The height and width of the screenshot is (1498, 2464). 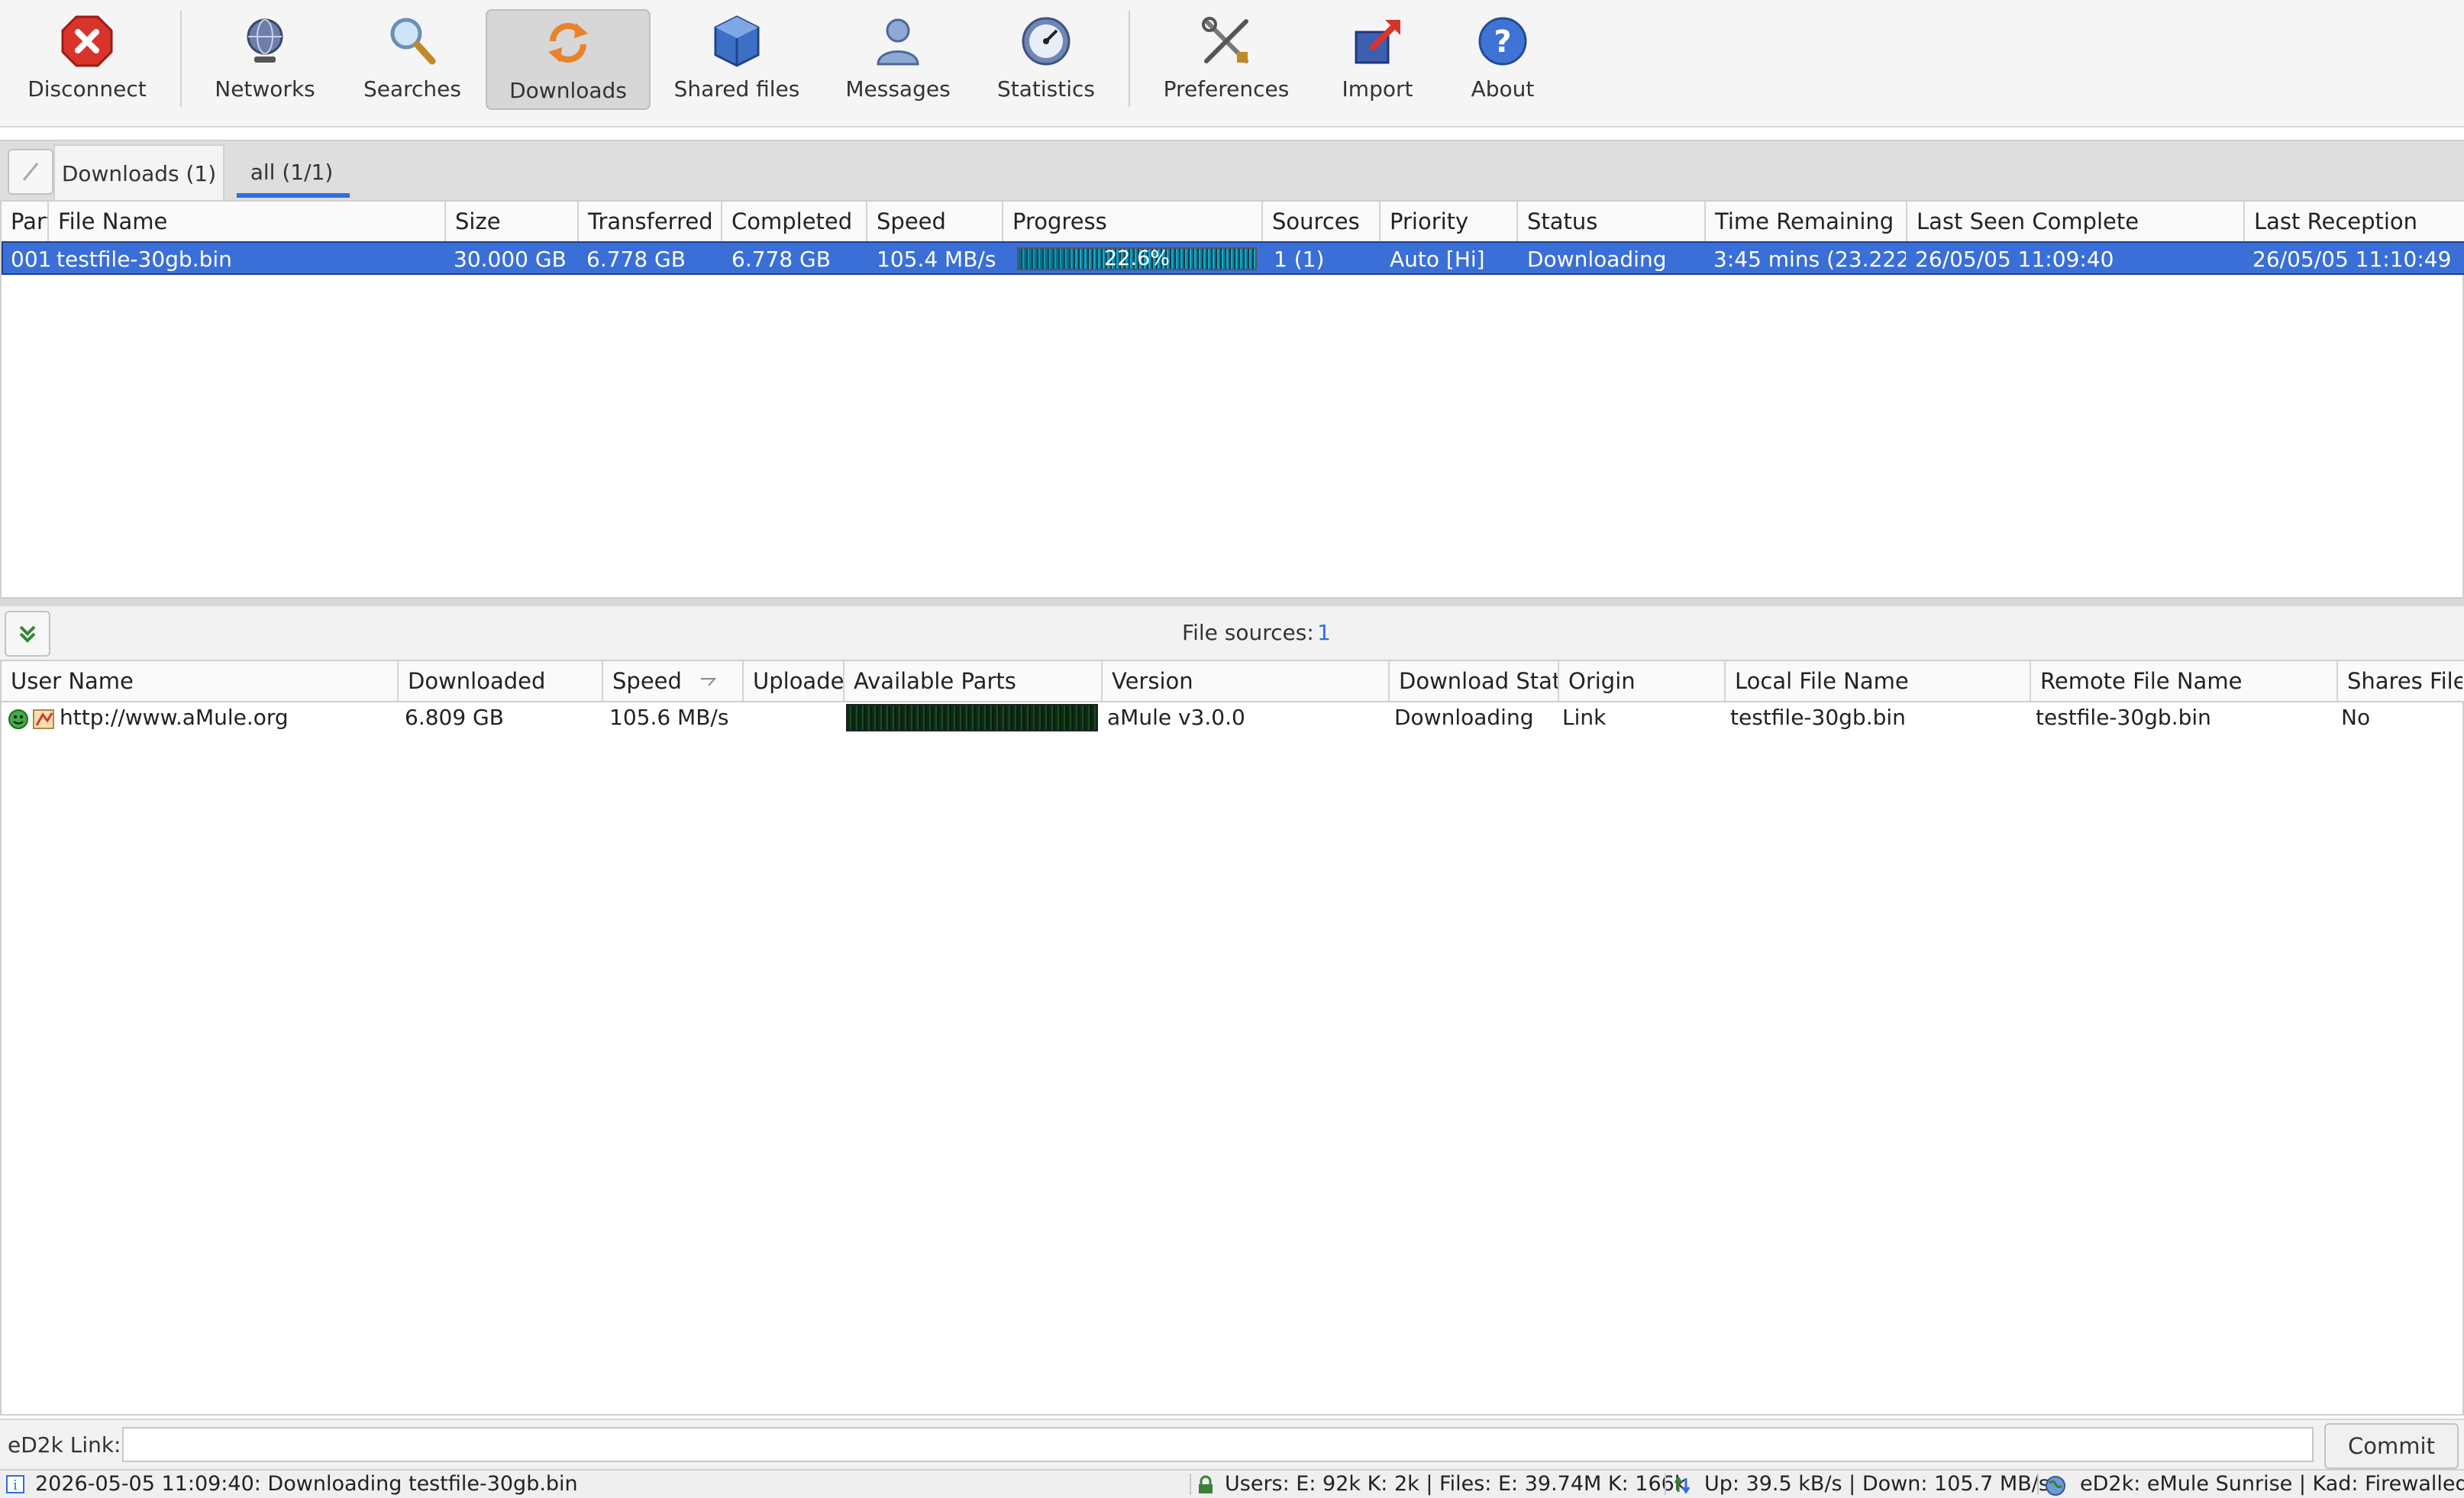 I want to click on about-button: ? About, so click(x=1502, y=58).